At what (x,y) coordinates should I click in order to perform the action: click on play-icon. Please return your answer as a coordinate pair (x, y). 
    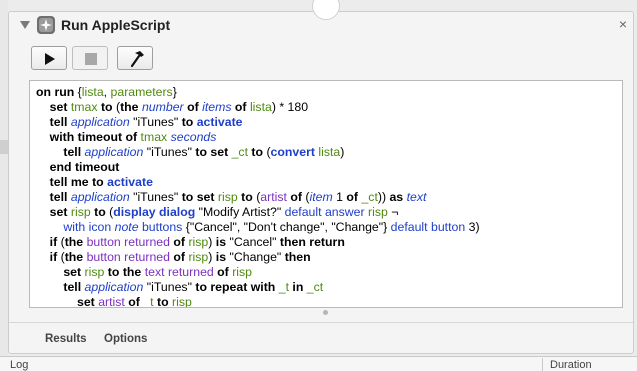
    Looking at the image, I should click on (50, 59).